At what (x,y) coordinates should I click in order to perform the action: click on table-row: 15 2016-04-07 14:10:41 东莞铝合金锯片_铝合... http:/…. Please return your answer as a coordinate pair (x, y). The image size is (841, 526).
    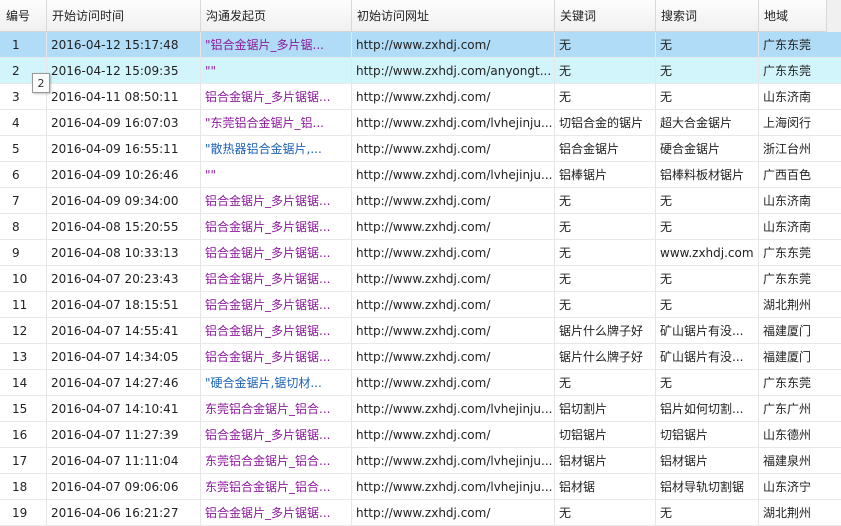
    Looking at the image, I should click on (420, 409).